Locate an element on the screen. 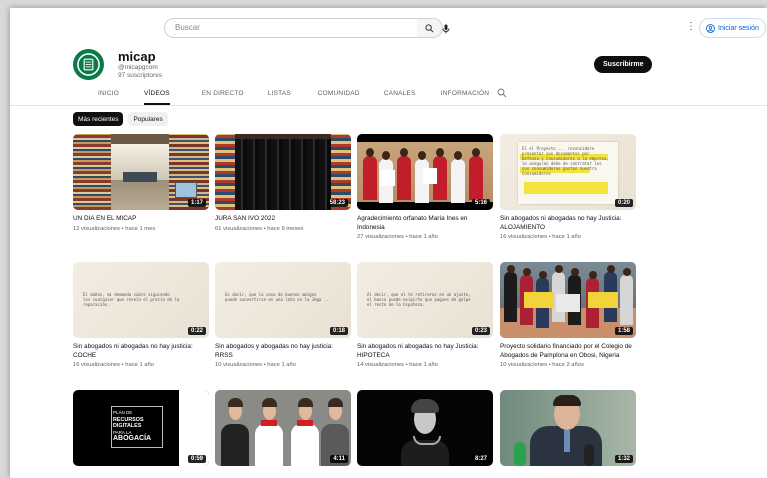 The width and height of the screenshot is (767, 478). chip-popular: Populares is located at coordinates (148, 119).